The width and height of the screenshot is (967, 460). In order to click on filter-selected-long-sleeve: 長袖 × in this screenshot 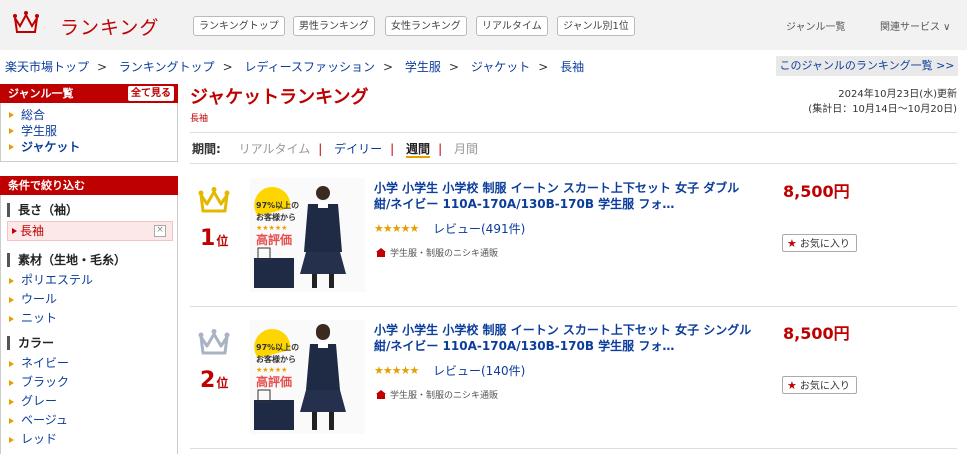, I will do `click(90, 231)`.